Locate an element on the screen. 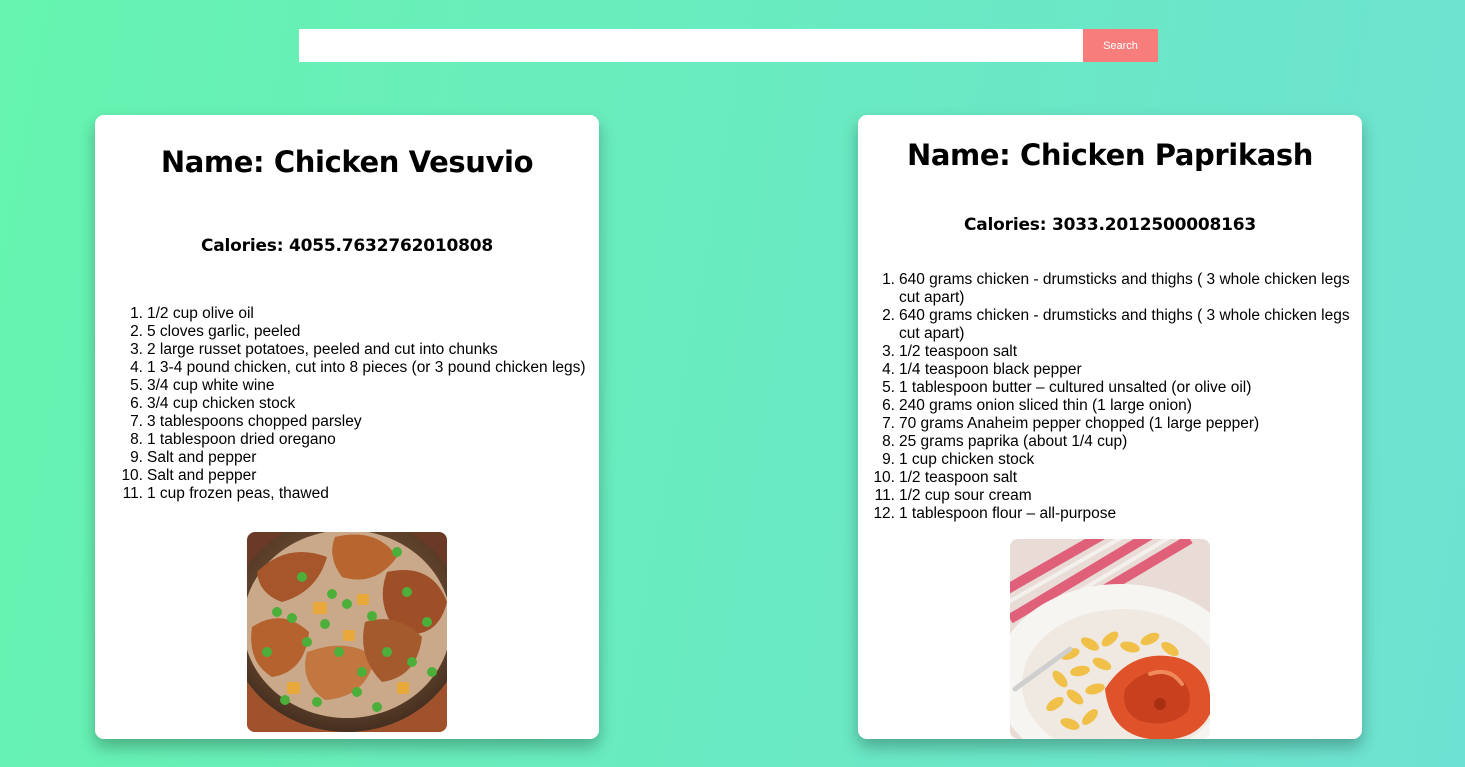 This screenshot has height=767, width=1465. list-item: 5. 3/4 cup white wine is located at coordinates (361, 386).